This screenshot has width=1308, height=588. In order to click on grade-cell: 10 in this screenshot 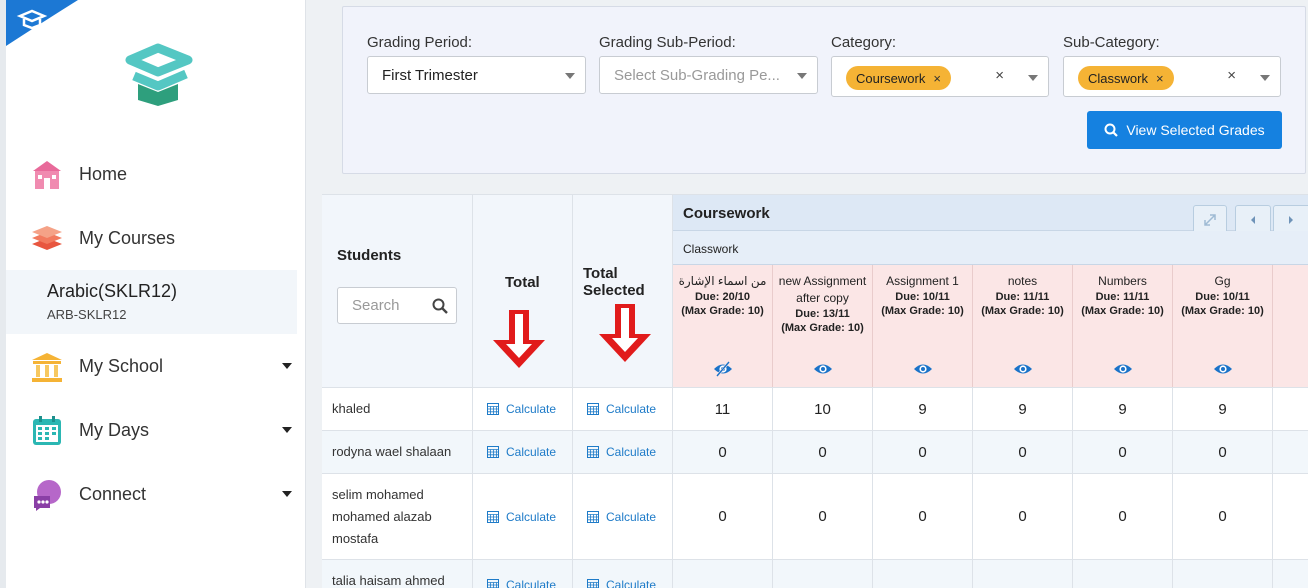, I will do `click(823, 409)`.